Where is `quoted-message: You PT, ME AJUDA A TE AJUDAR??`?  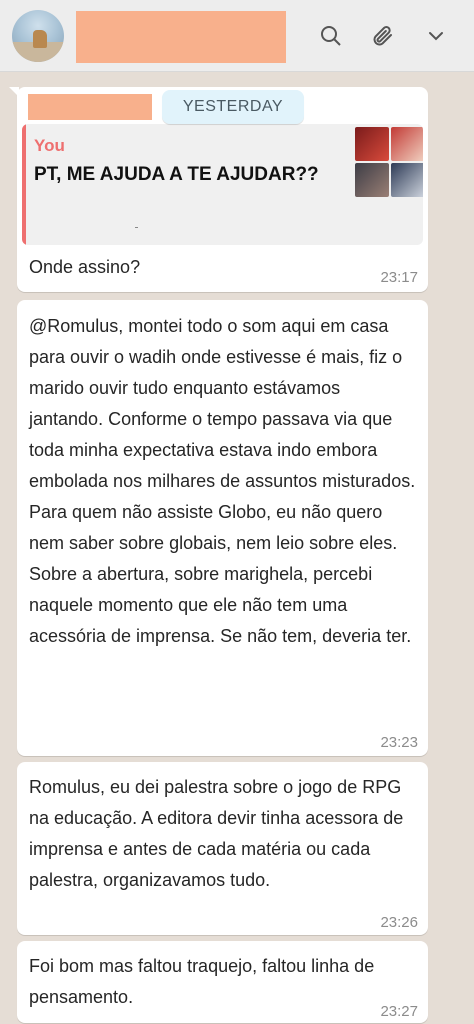 quoted-message: You PT, ME AJUDA A TE AJUDAR?? is located at coordinates (222, 184).